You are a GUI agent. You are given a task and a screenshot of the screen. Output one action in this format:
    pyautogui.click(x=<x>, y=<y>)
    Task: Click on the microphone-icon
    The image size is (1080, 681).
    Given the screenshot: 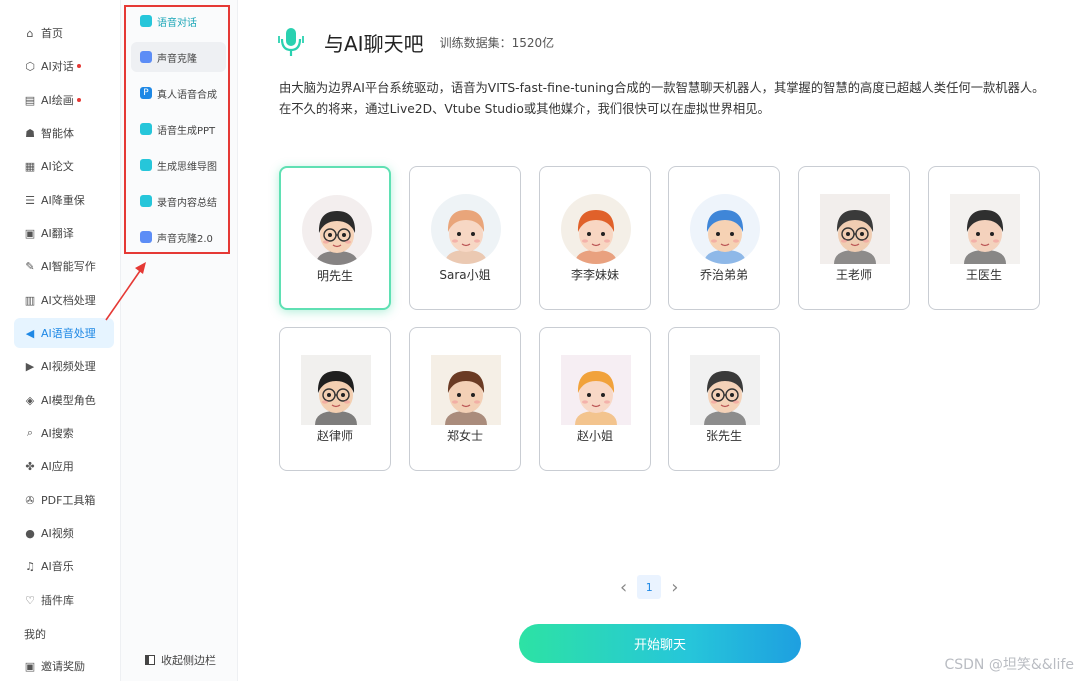 What is the action you would take?
    pyautogui.click(x=291, y=42)
    